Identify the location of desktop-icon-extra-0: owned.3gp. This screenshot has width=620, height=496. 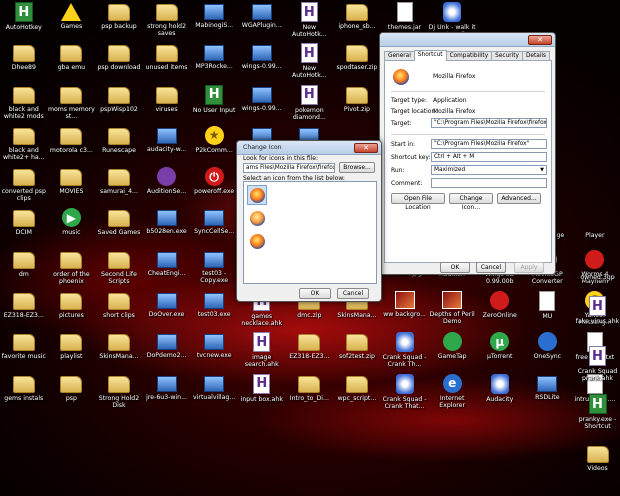
(597, 264).